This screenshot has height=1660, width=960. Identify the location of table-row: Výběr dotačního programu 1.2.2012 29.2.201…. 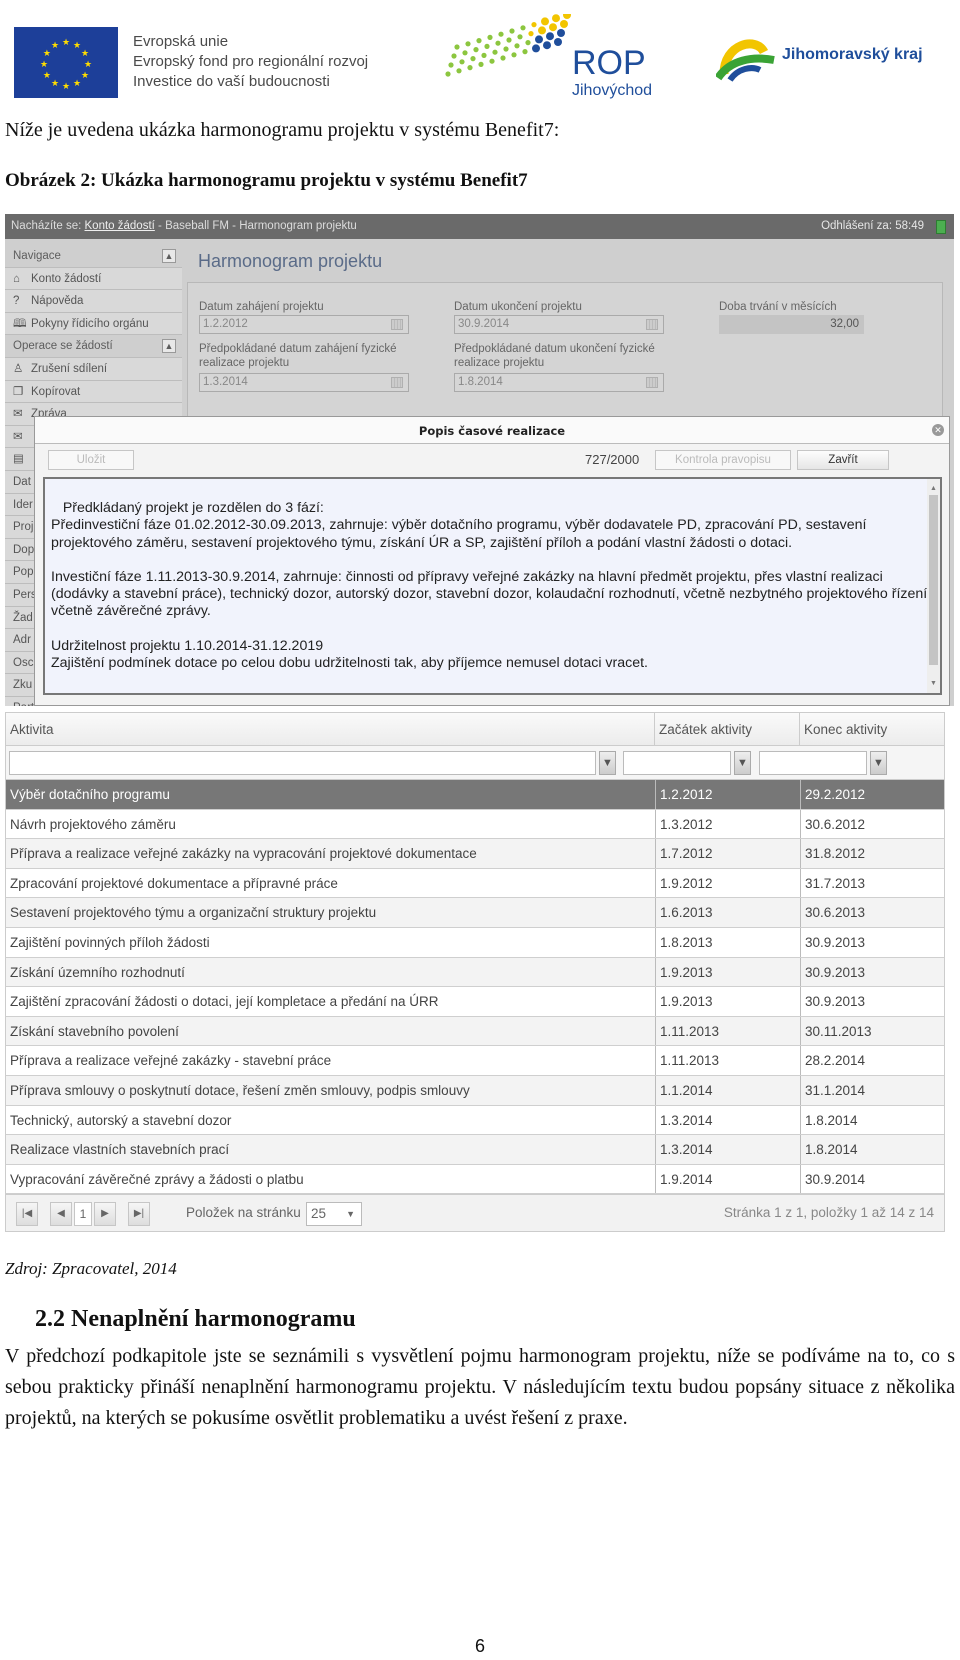
(475, 795).